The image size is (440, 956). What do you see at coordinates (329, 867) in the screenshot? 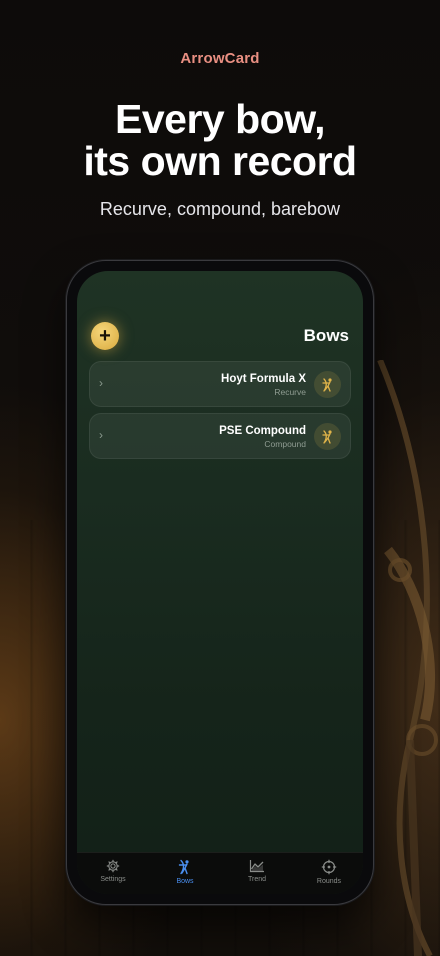
I see `crosshair-icon` at bounding box center [329, 867].